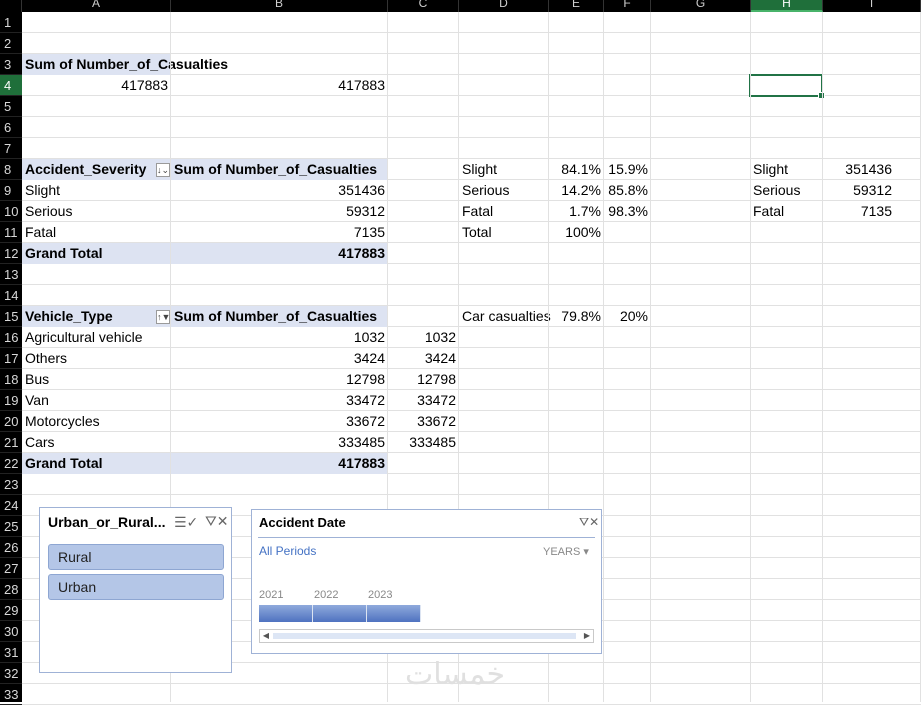 The width and height of the screenshot is (921, 705). I want to click on severity-copy-value-0: 351436, so click(858, 169).